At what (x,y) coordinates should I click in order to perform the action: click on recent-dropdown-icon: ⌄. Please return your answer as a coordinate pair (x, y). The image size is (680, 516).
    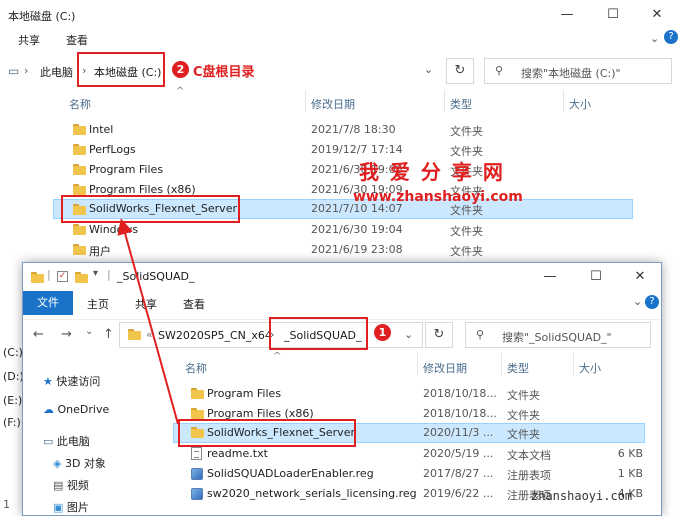
    Looking at the image, I should click on (89, 331).